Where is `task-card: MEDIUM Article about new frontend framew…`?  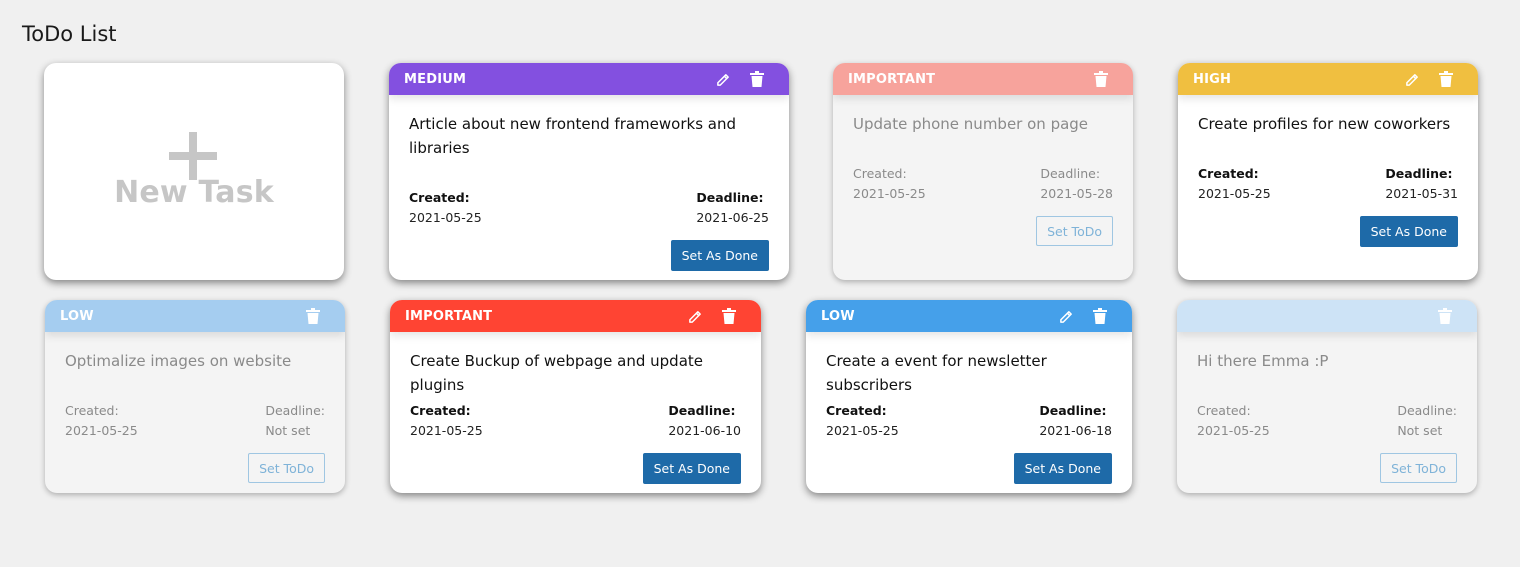 task-card: MEDIUM Article about new frontend framew… is located at coordinates (589, 171).